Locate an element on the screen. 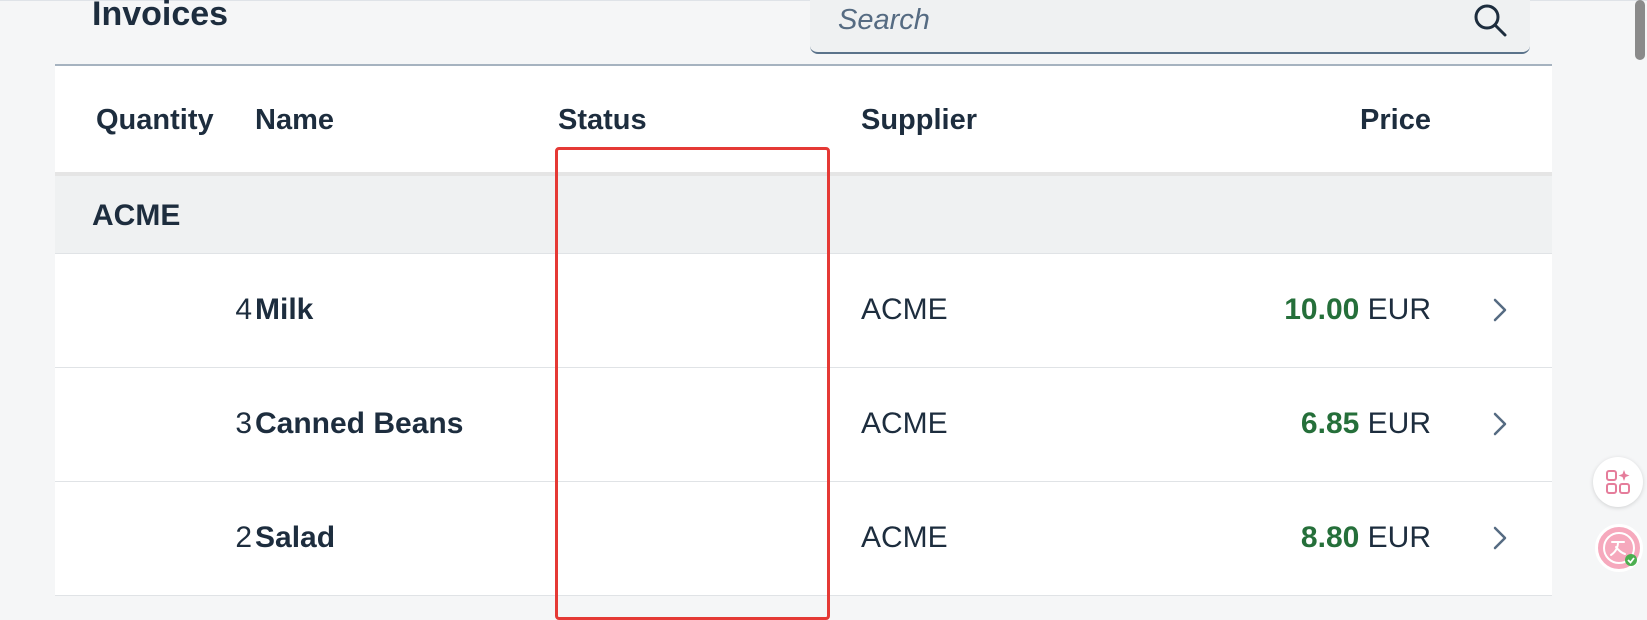  column-header-status: Status is located at coordinates (602, 120).